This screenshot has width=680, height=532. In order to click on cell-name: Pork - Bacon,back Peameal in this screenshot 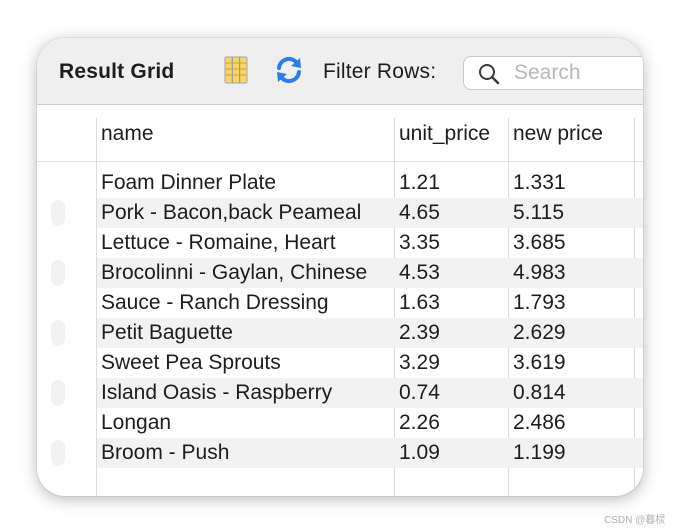, I will do `click(231, 213)`.